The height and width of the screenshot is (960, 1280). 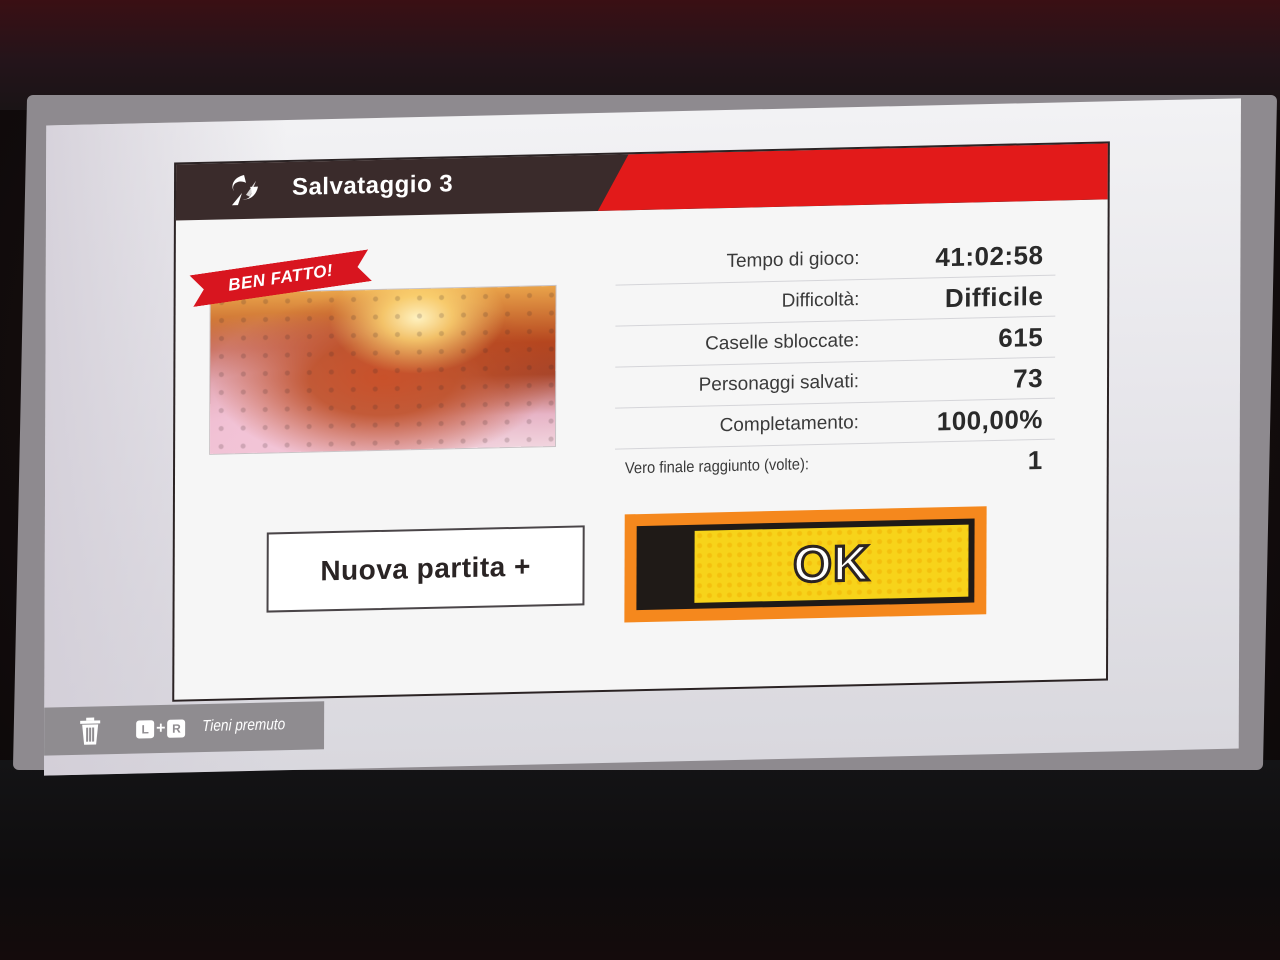 I want to click on footer-hint-bar: L + R Tieni premuto, so click(x=184, y=729).